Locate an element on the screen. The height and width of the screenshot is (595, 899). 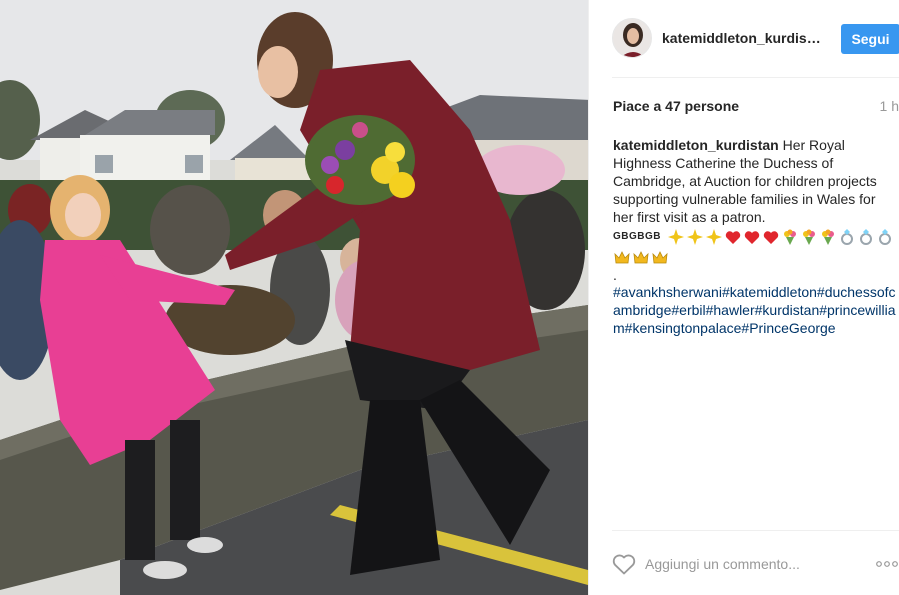
profile-avatar is located at coordinates (632, 38).